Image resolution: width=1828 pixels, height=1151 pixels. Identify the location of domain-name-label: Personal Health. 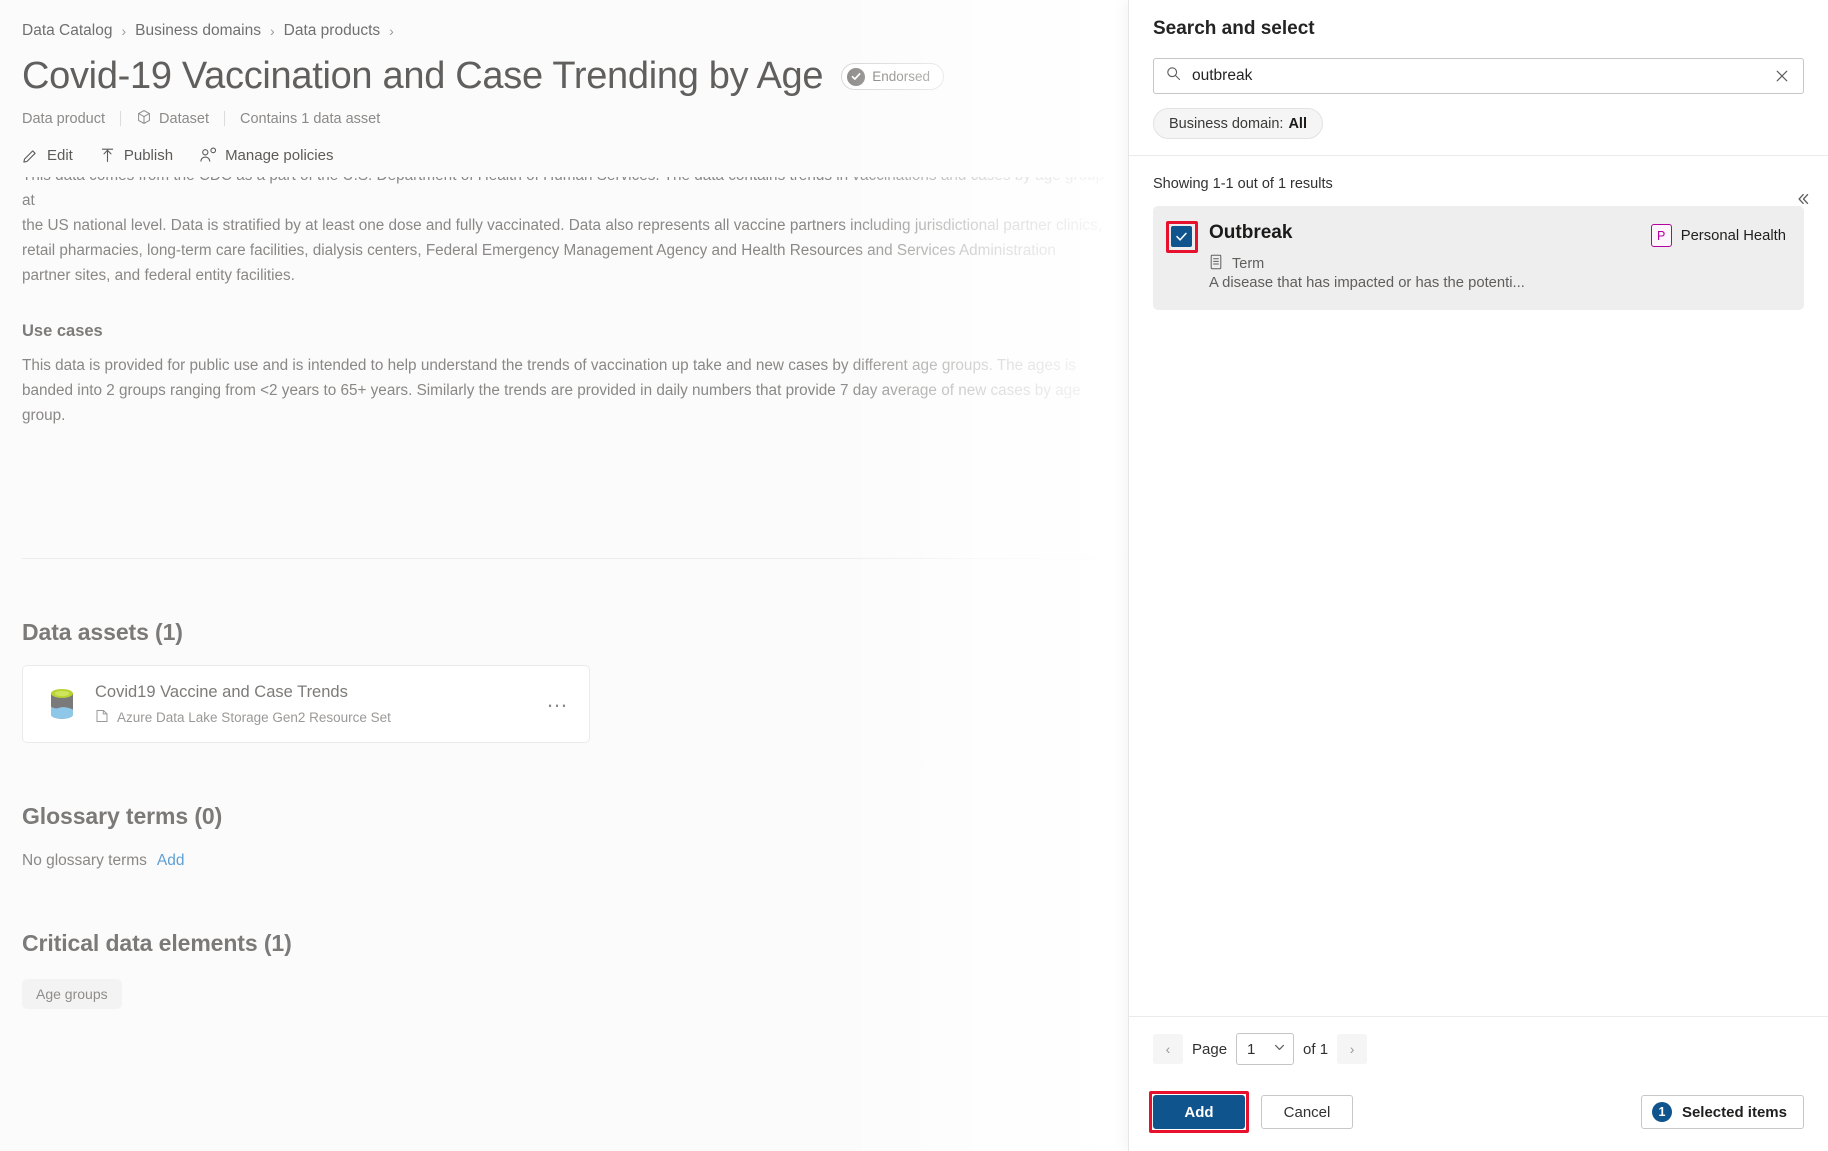
(1733, 235).